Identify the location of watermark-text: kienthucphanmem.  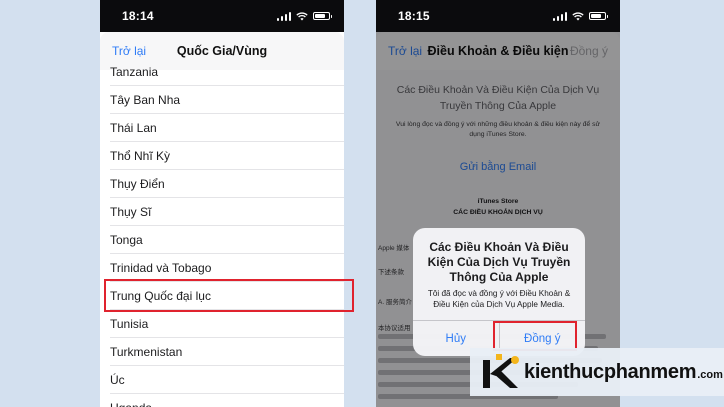
(610, 371).